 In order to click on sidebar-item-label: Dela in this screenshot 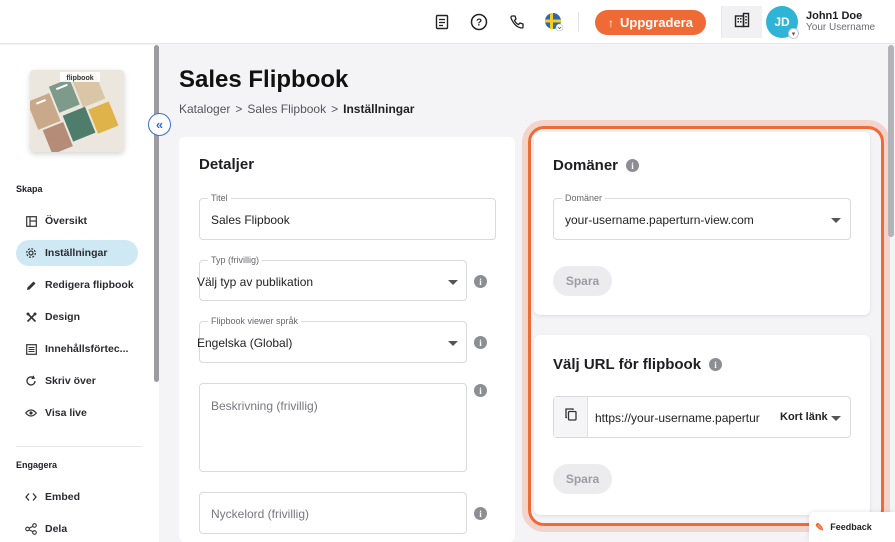, I will do `click(56, 529)`.